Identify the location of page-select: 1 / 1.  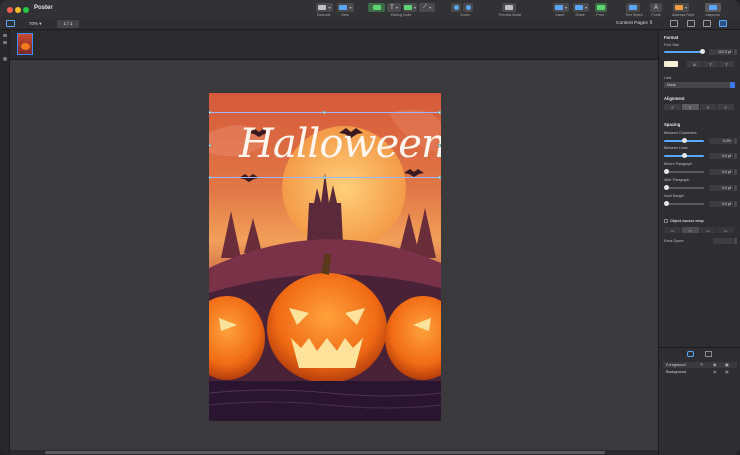
(68, 24).